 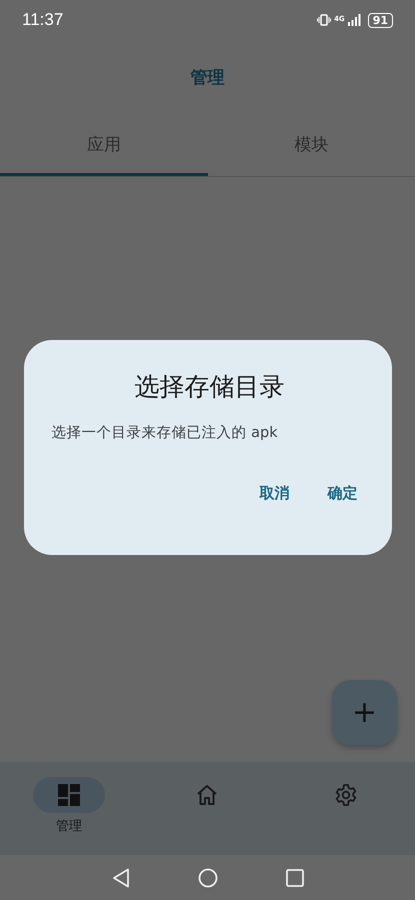 I want to click on nav-label: 管理, so click(x=69, y=826).